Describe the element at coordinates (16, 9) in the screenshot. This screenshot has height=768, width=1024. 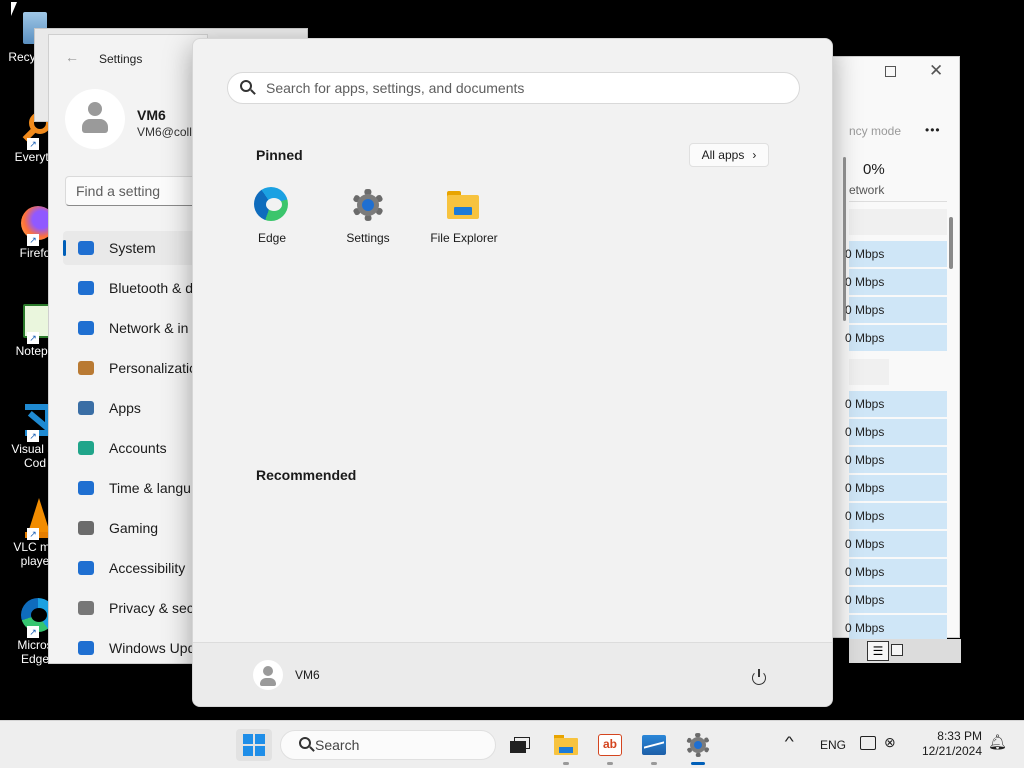
I see `mouse-cursor-icon` at that location.